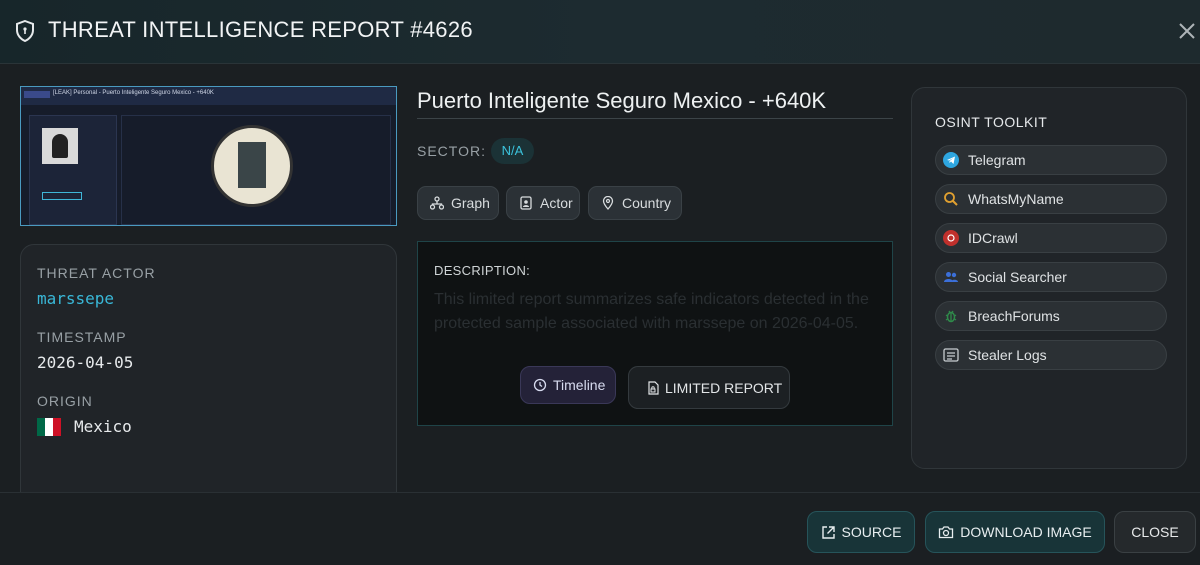 The image size is (1200, 565). What do you see at coordinates (608, 203) in the screenshot?
I see `map-pin-icon` at bounding box center [608, 203].